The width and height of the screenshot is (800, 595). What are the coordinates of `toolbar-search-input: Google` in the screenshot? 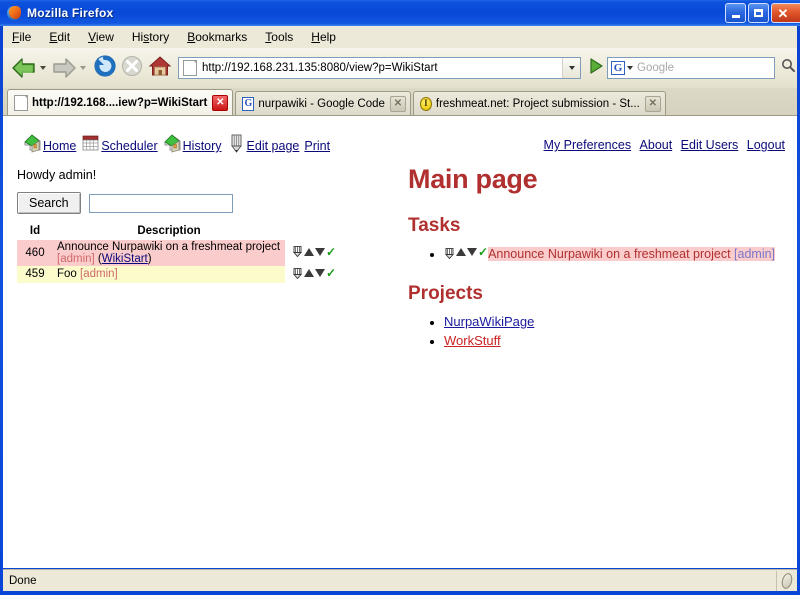 It's located at (705, 68).